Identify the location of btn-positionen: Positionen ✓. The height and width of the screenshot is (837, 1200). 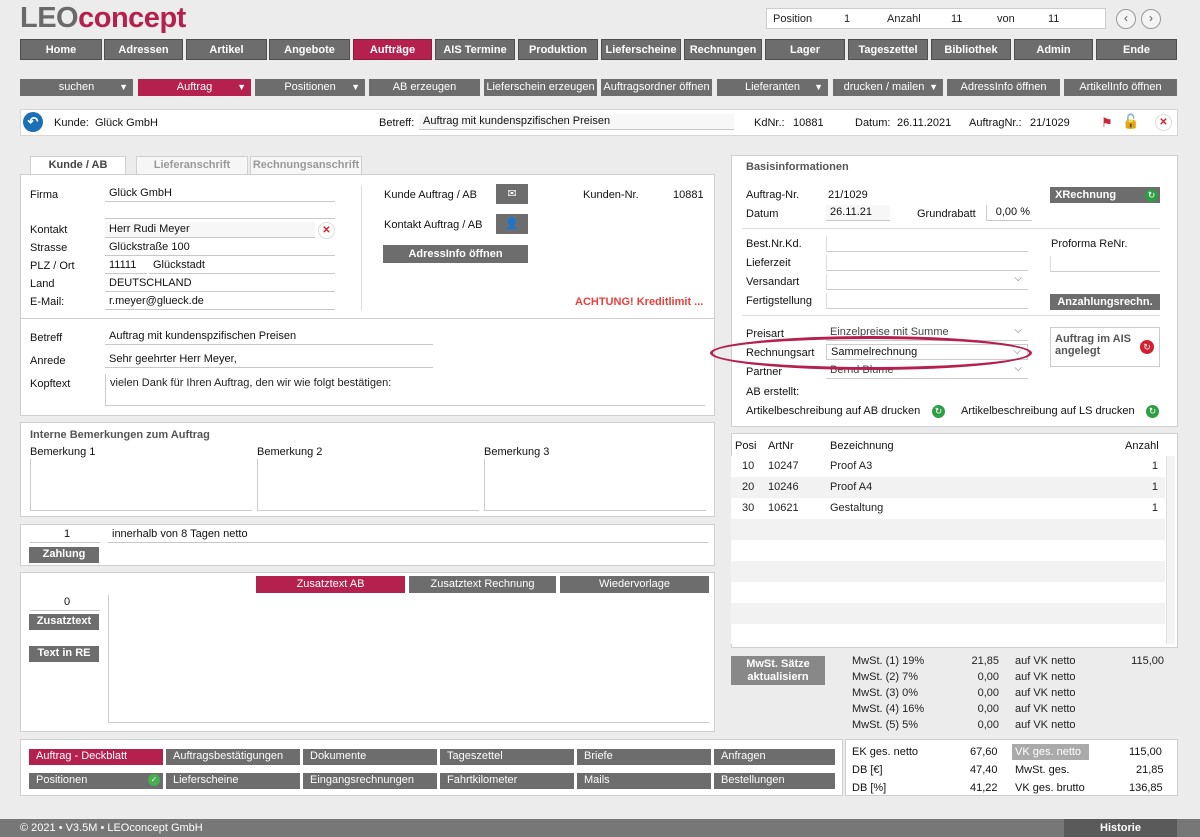
(96, 781).